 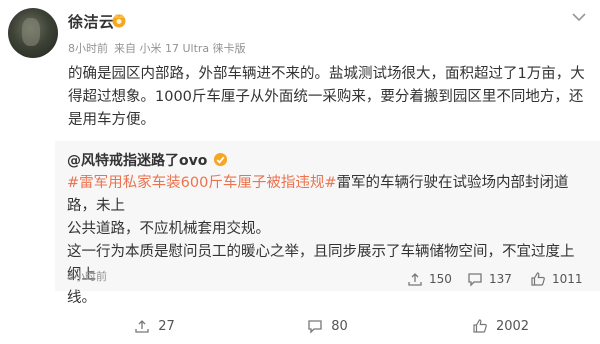 I want to click on share-button: 27, so click(x=154, y=326).